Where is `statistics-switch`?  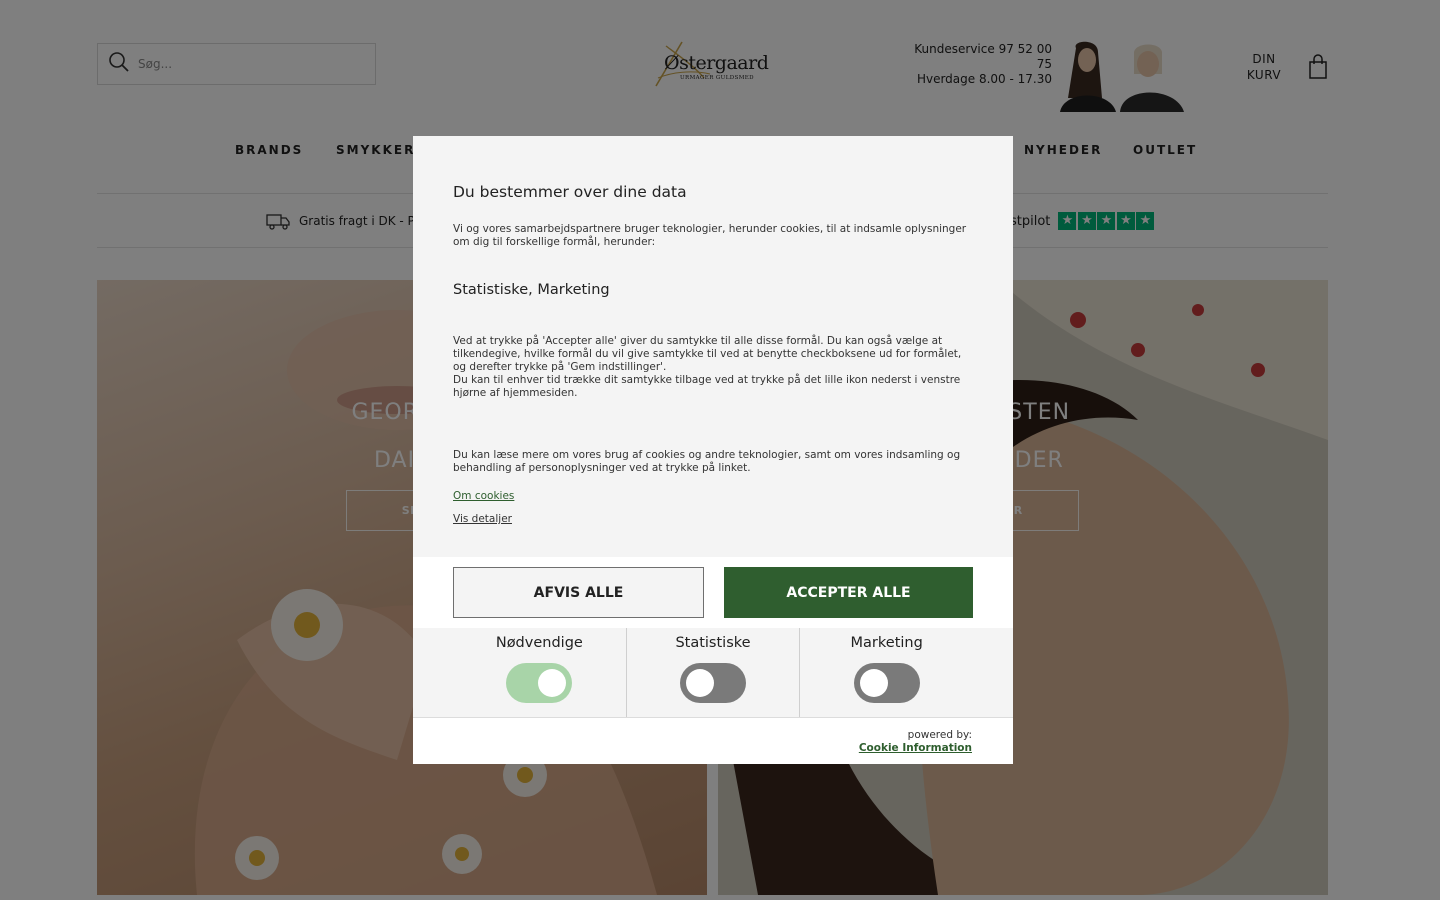
statistics-switch is located at coordinates (713, 683).